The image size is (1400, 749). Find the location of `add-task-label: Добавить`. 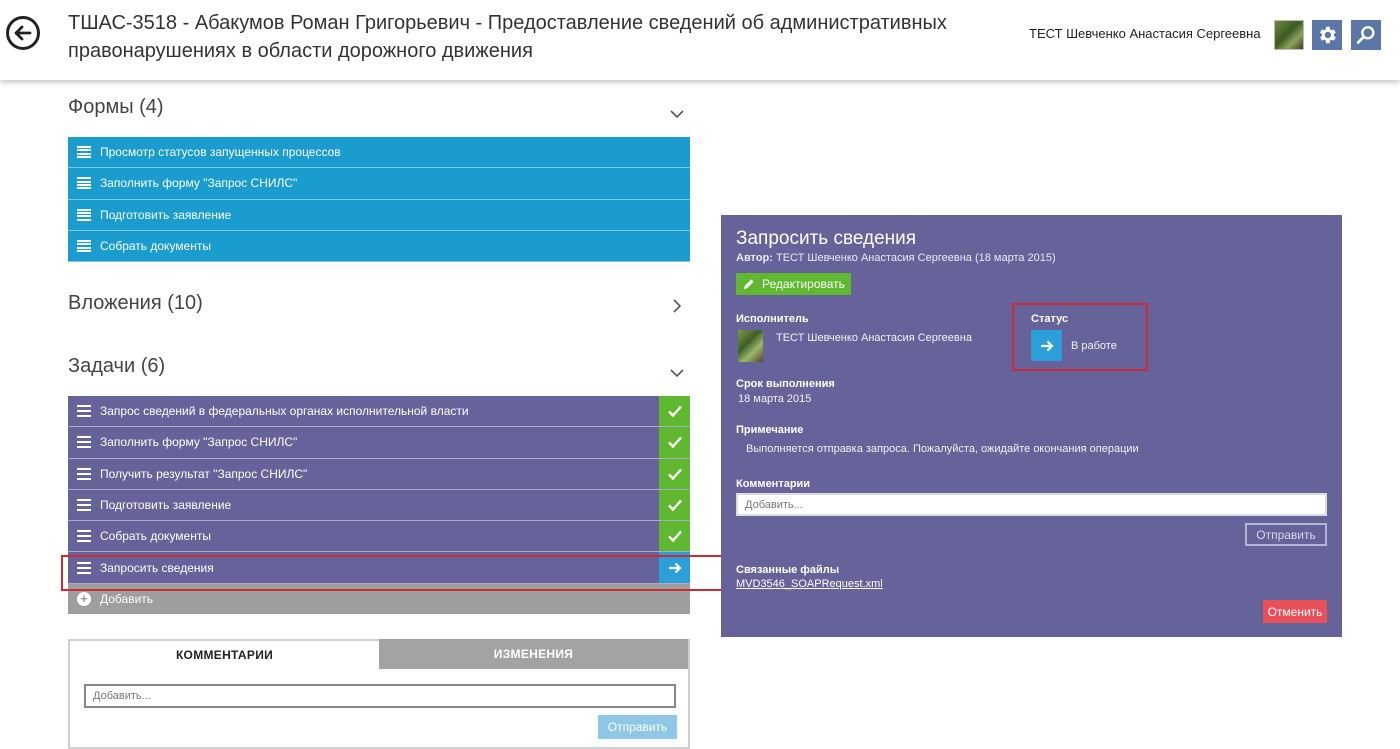

add-task-label: Добавить is located at coordinates (127, 598).